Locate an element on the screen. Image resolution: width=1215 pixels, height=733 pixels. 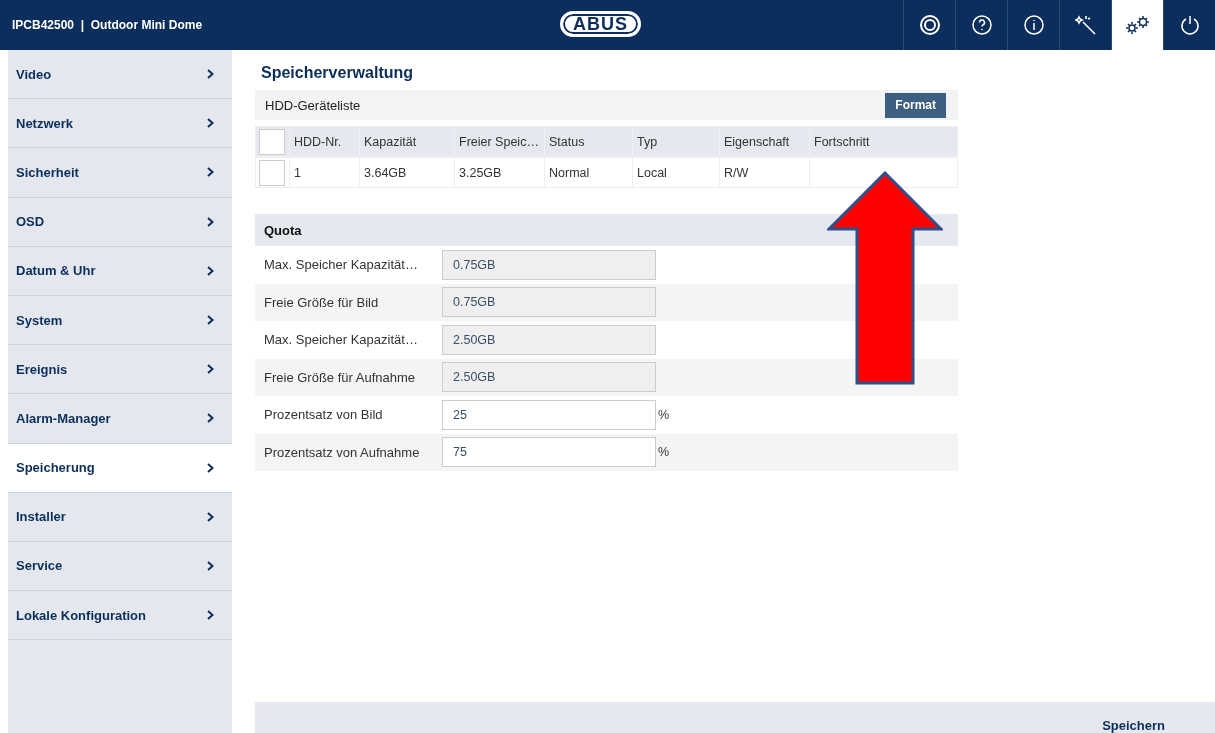
table-cell: 3.64GB is located at coordinates (406, 172).